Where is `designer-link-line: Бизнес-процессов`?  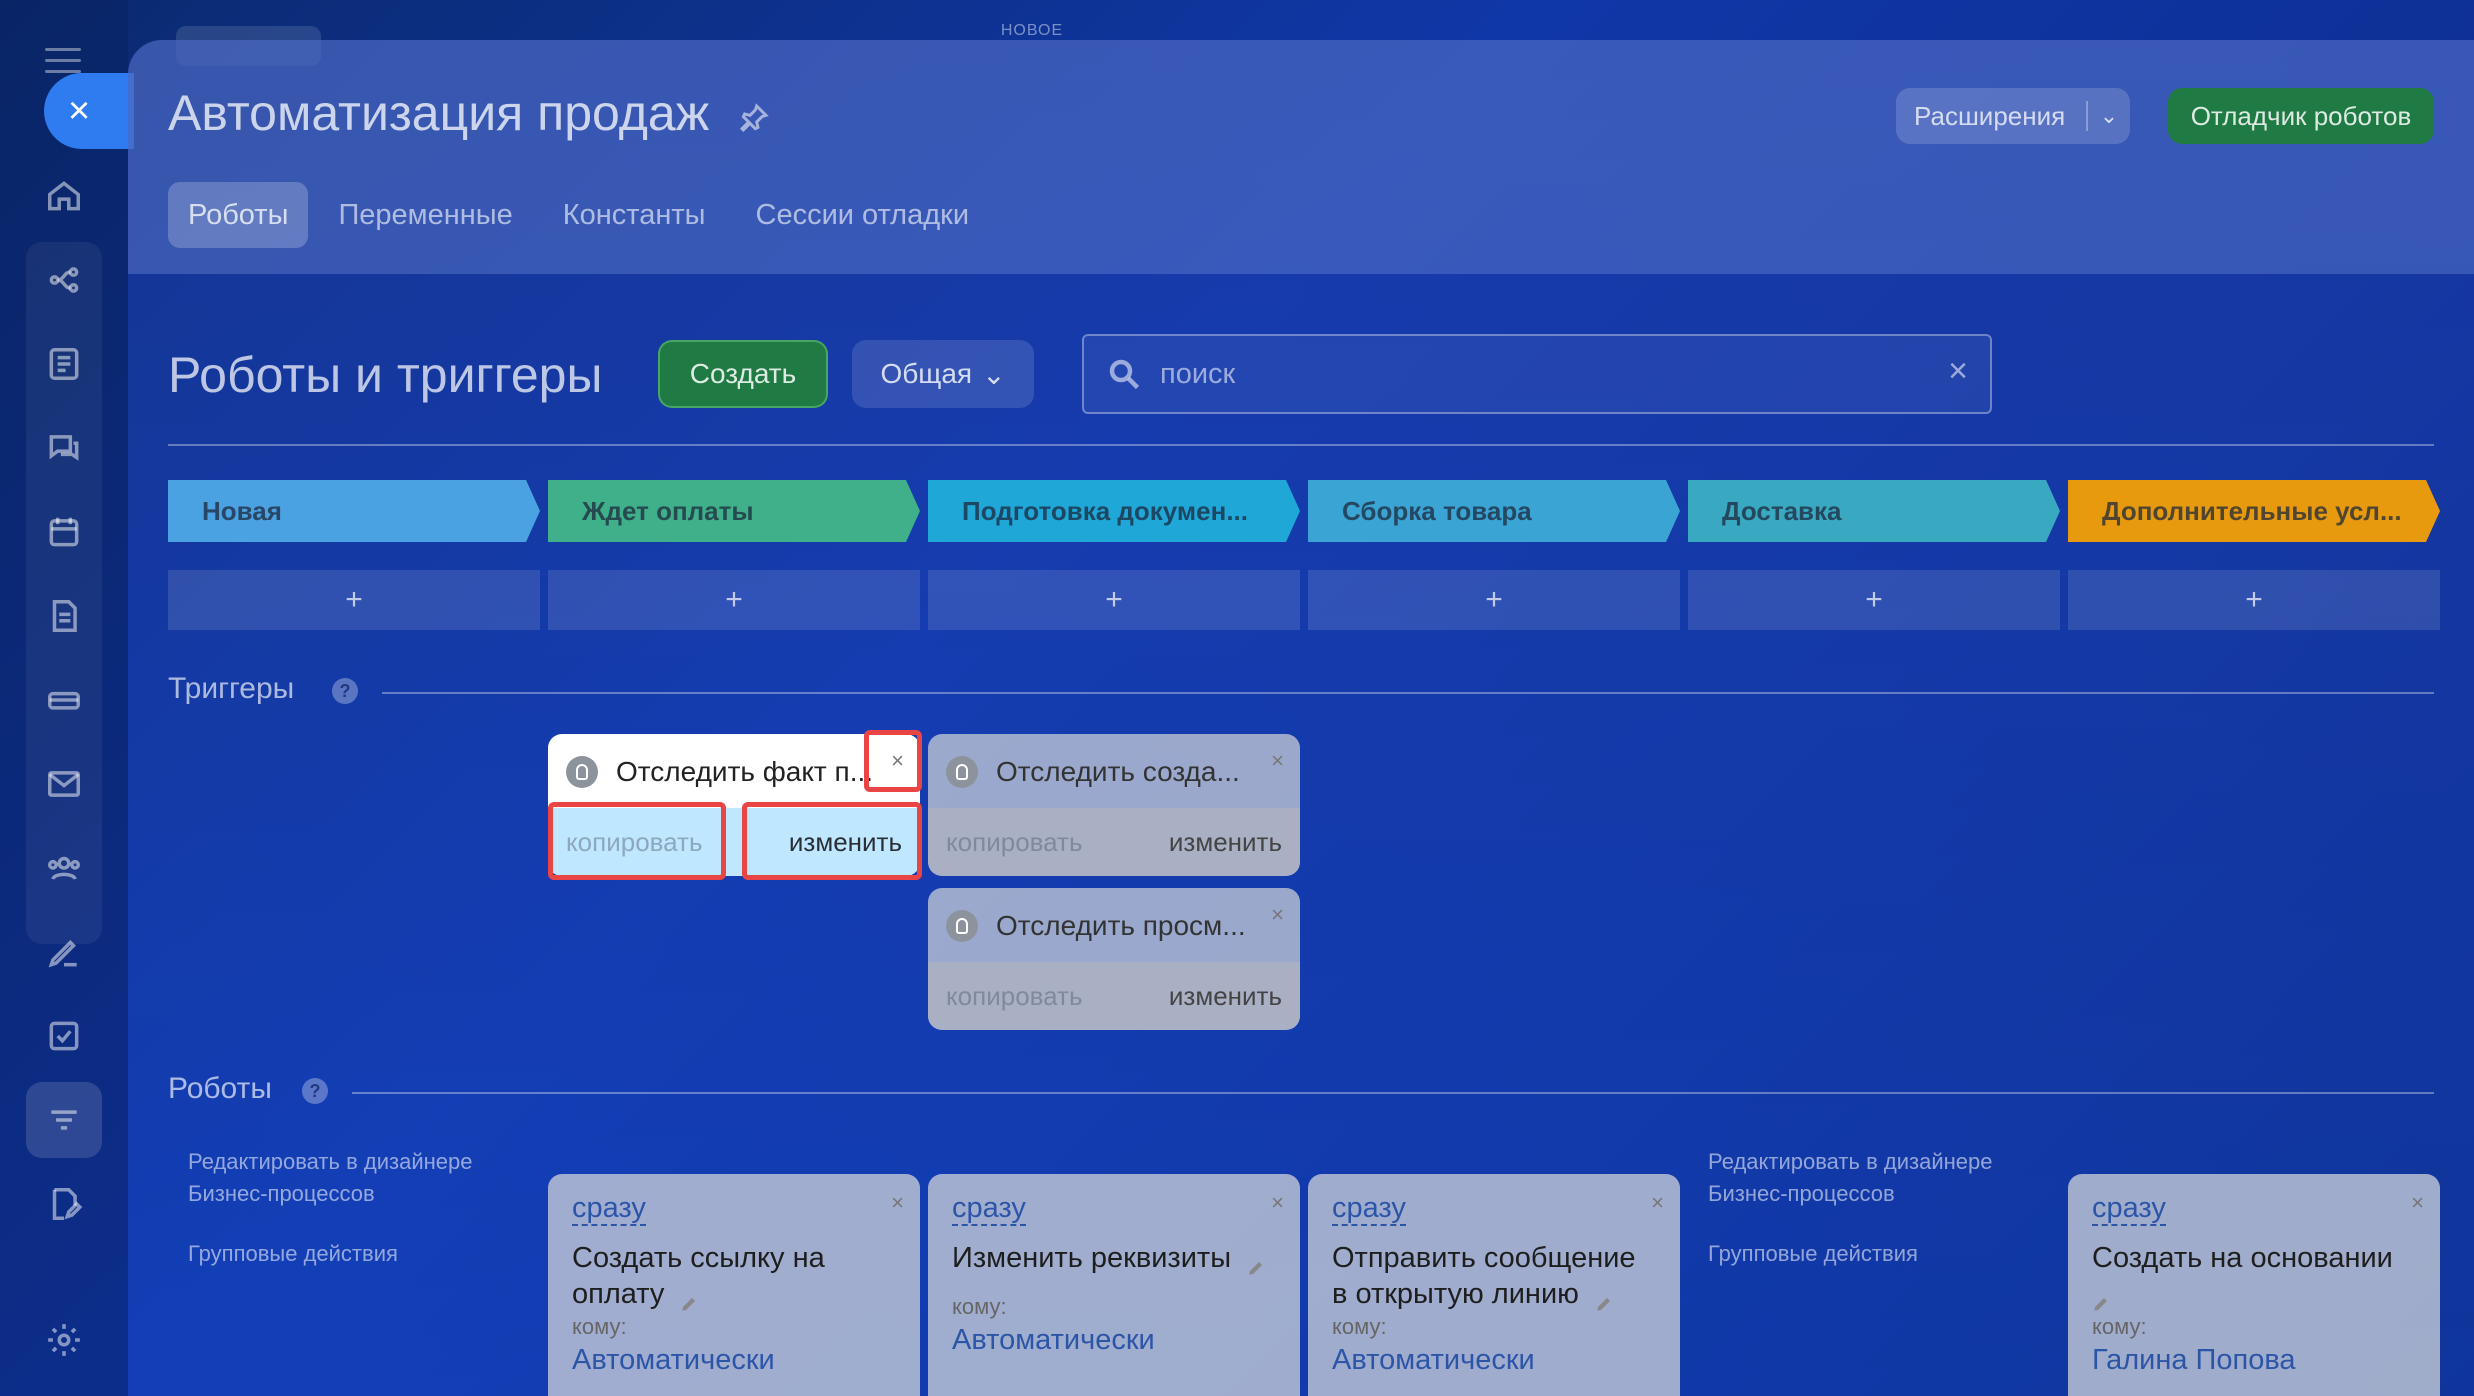
designer-link-line: Бизнес-процессов is located at coordinates (281, 1193).